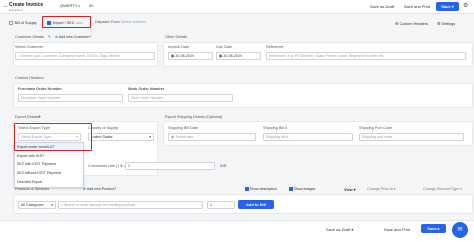 The image size is (474, 243). I want to click on shipping-bill-no-input: Shipping bill #, so click(308, 137).